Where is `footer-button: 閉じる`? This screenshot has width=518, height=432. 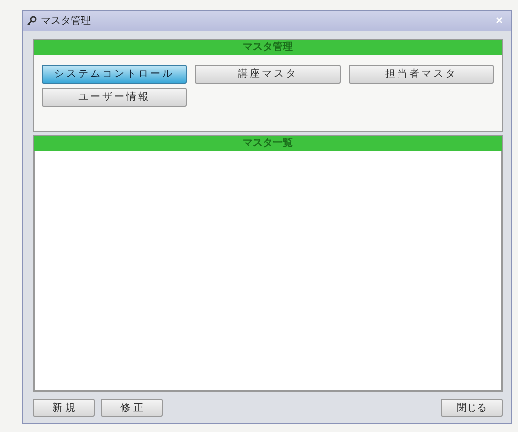
footer-button: 閉じる is located at coordinates (472, 408).